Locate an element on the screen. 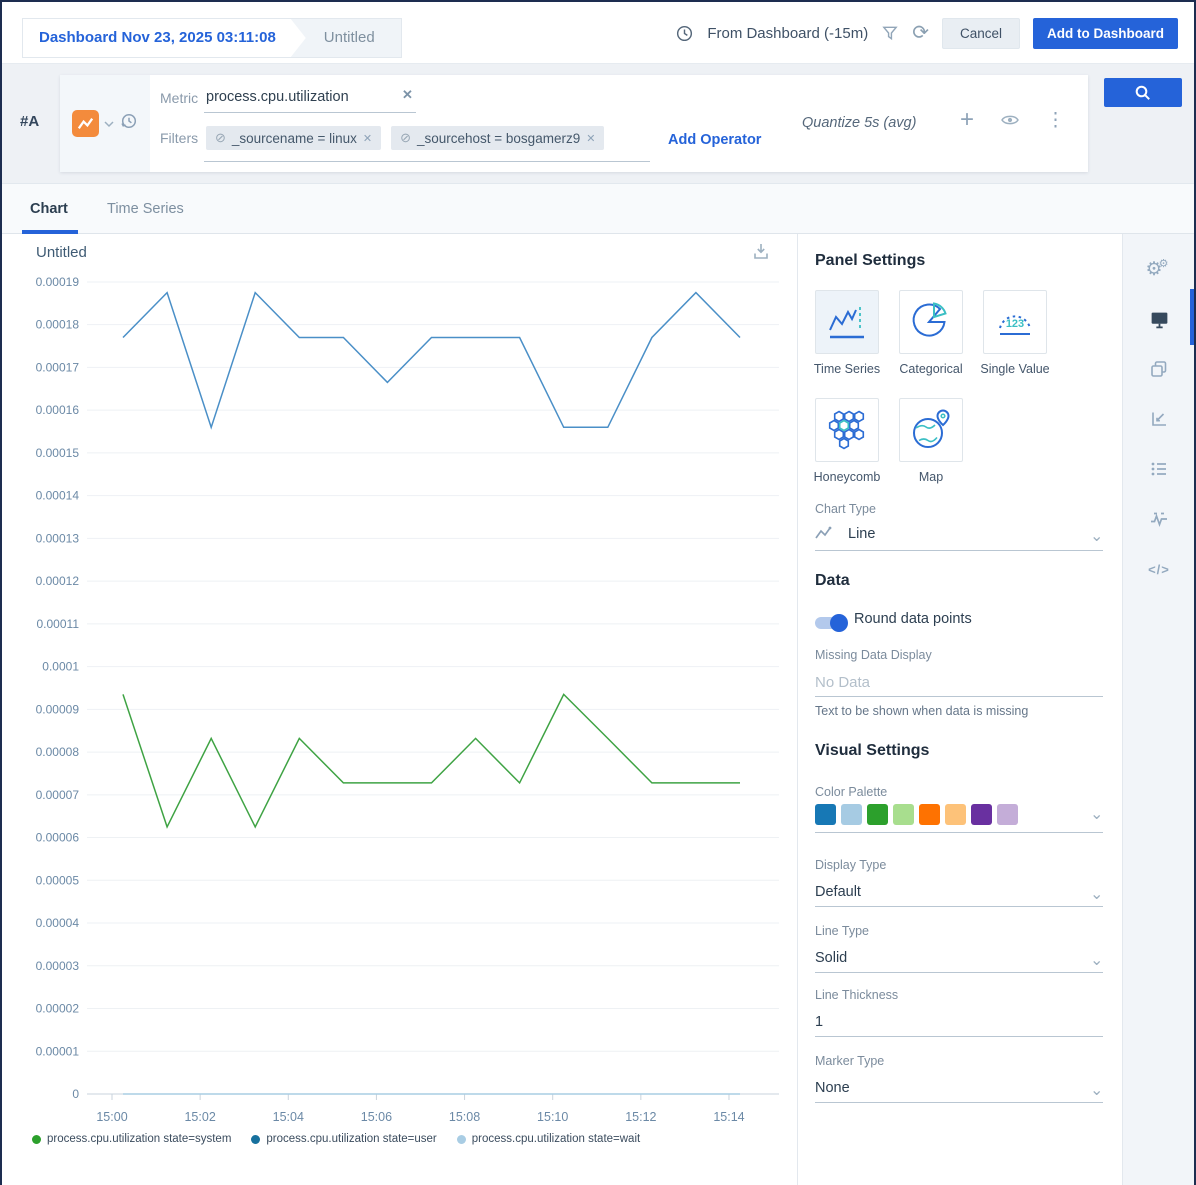  x-tick-label: 15:08 is located at coordinates (464, 1117).